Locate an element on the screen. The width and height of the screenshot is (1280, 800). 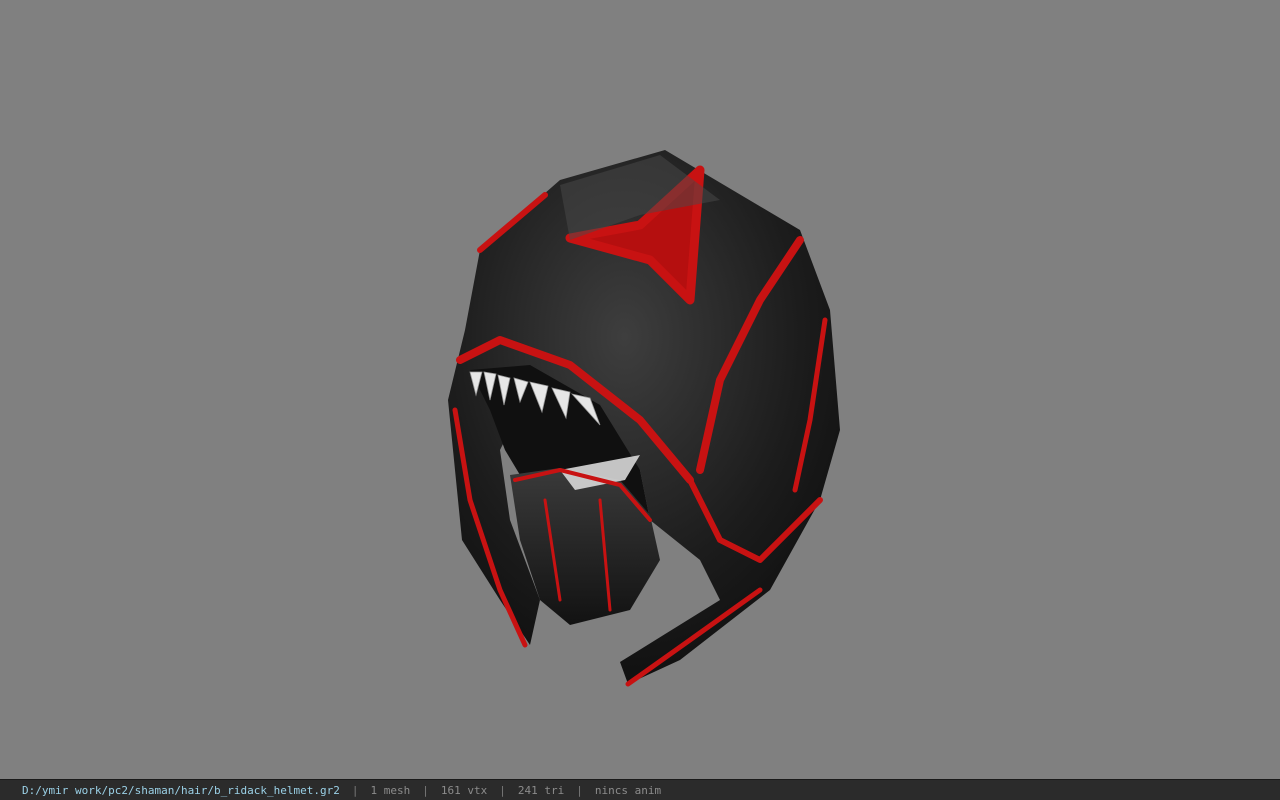
animation-status: nincs anim is located at coordinates (628, 790).